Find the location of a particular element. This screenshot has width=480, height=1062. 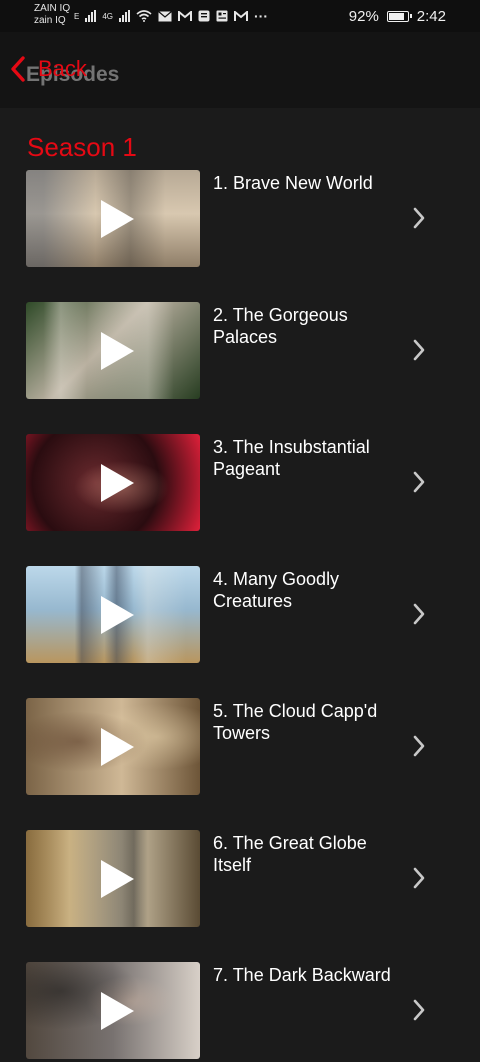

season-title: Season 1 is located at coordinates (82, 147).